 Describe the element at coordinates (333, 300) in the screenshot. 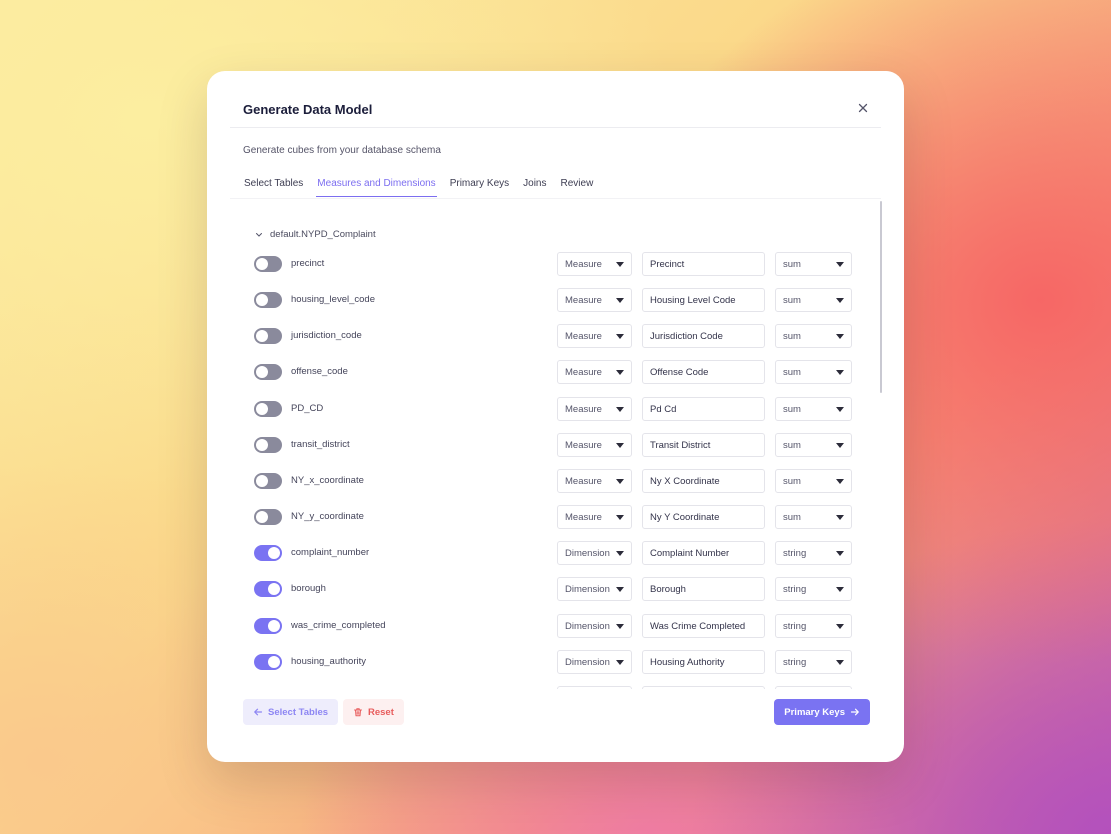

I see `column-name: housing_level_code` at that location.